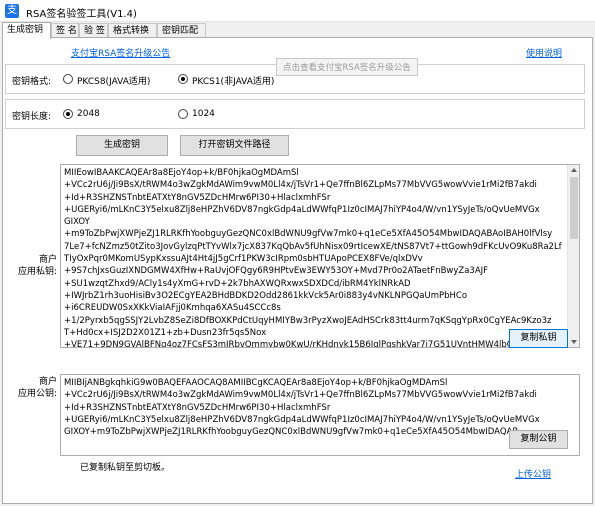 This screenshot has width=595, height=506. Describe the element at coordinates (32, 266) in the screenshot. I see `private-key-label: 商户 应用私钥:` at that location.